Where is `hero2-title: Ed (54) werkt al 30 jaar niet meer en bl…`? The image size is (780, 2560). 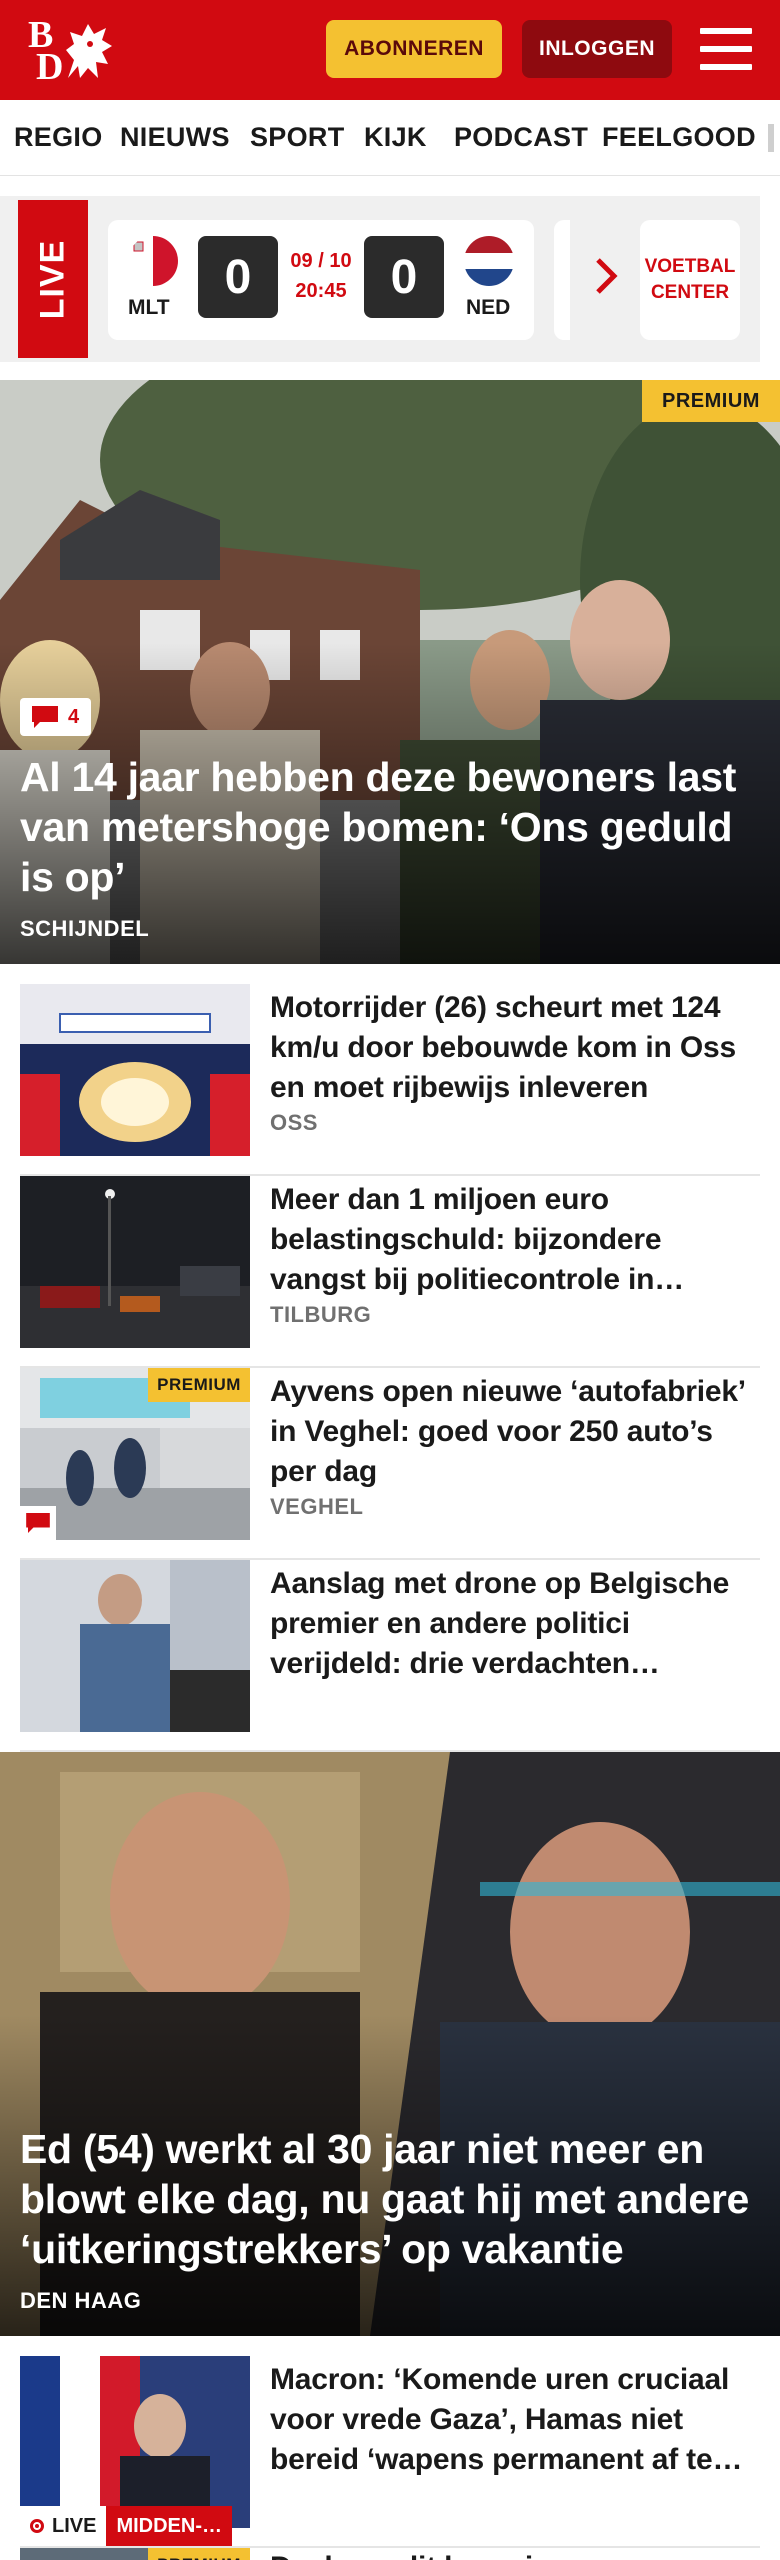 hero2-title: Ed (54) werkt al 30 jaar niet meer en bl… is located at coordinates (390, 2199).